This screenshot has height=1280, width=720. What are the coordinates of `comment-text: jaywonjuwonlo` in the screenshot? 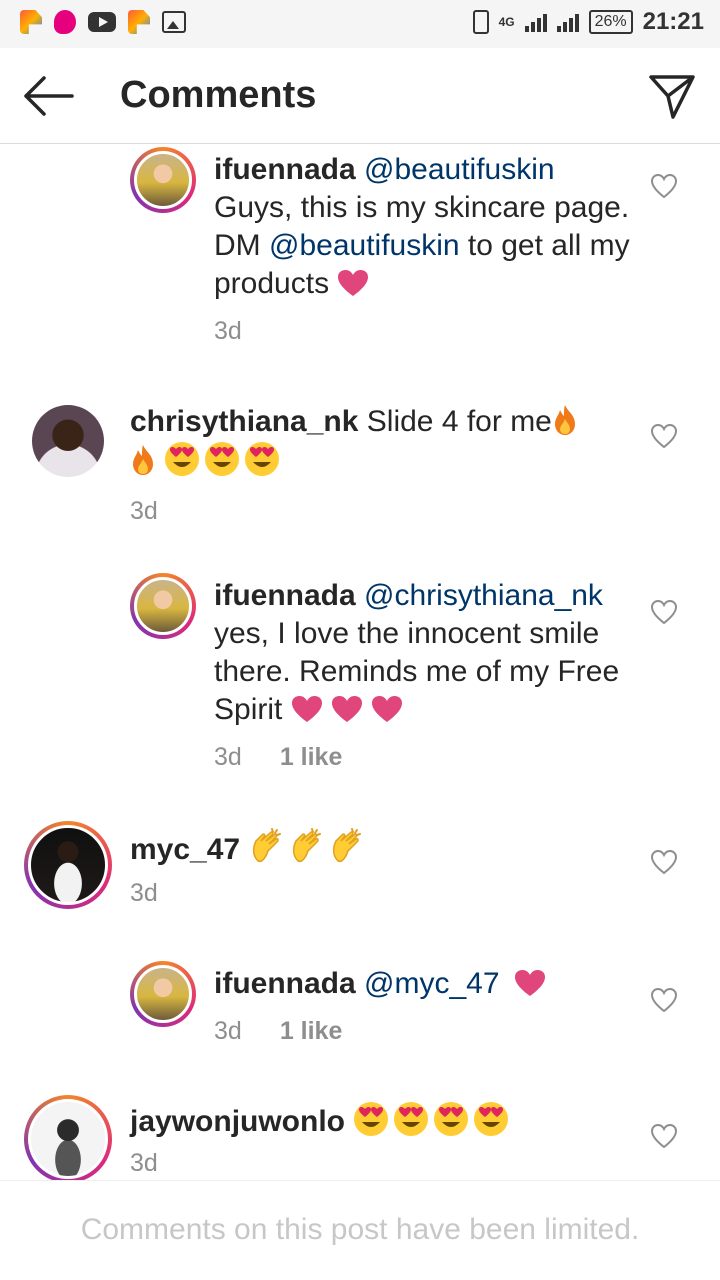 It's located at (365, 1121).